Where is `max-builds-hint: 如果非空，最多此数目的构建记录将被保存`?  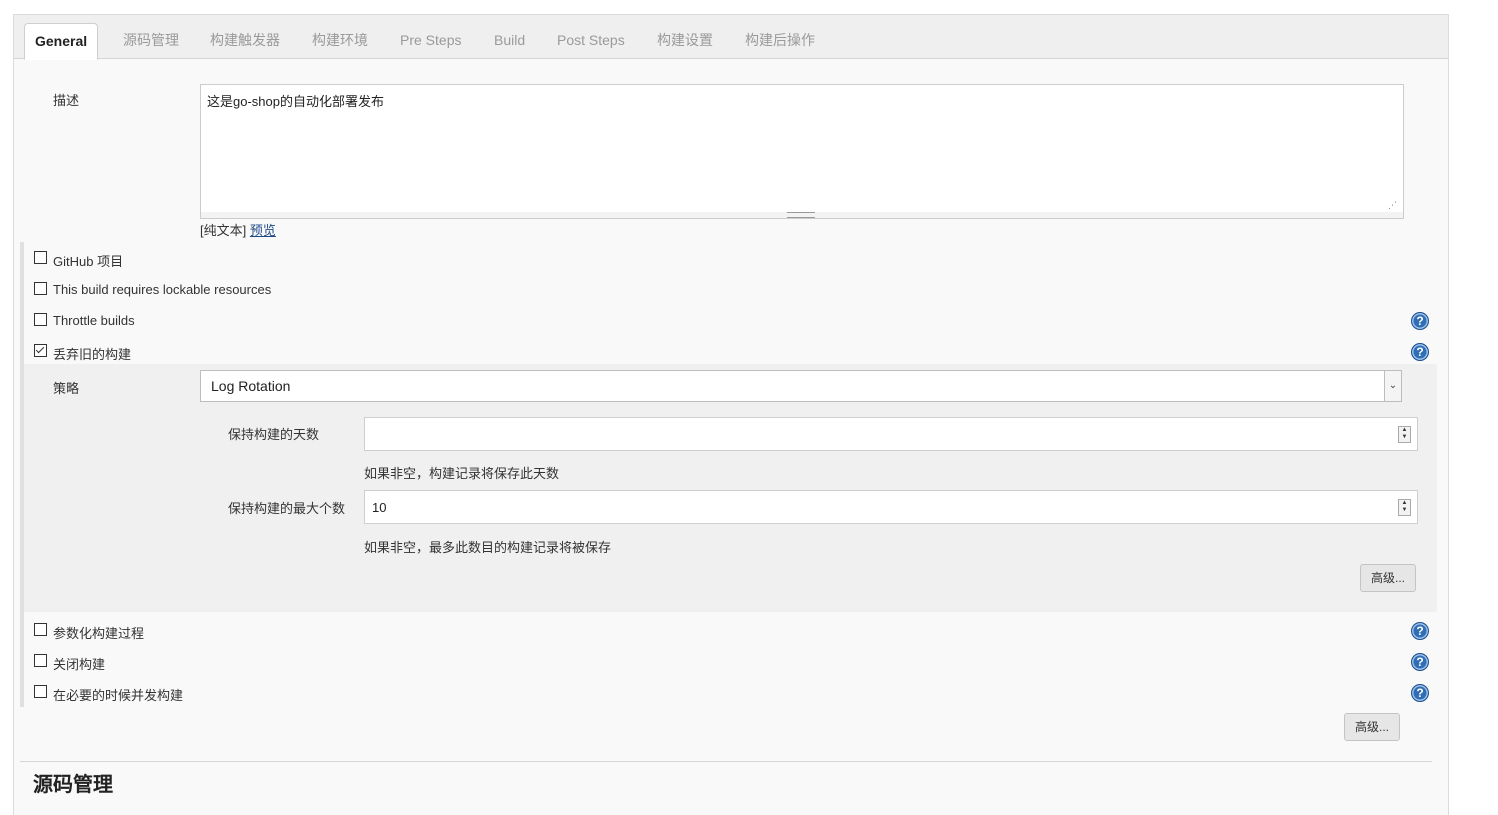 max-builds-hint: 如果非空，最多此数目的构建记录将被保存 is located at coordinates (488, 547).